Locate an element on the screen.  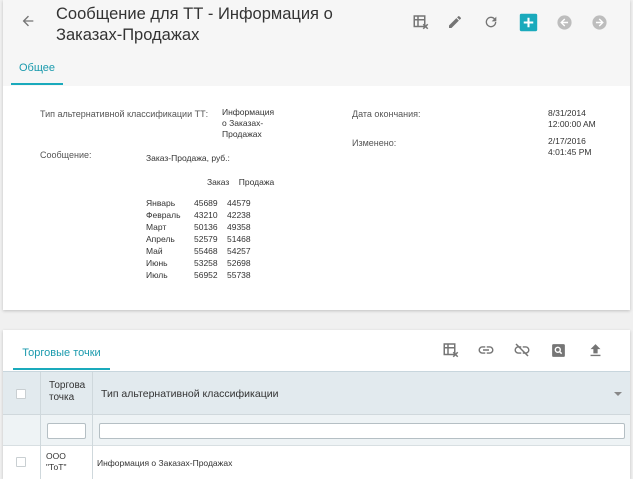
tab-outlets: Торговые точки is located at coordinates (61, 354).